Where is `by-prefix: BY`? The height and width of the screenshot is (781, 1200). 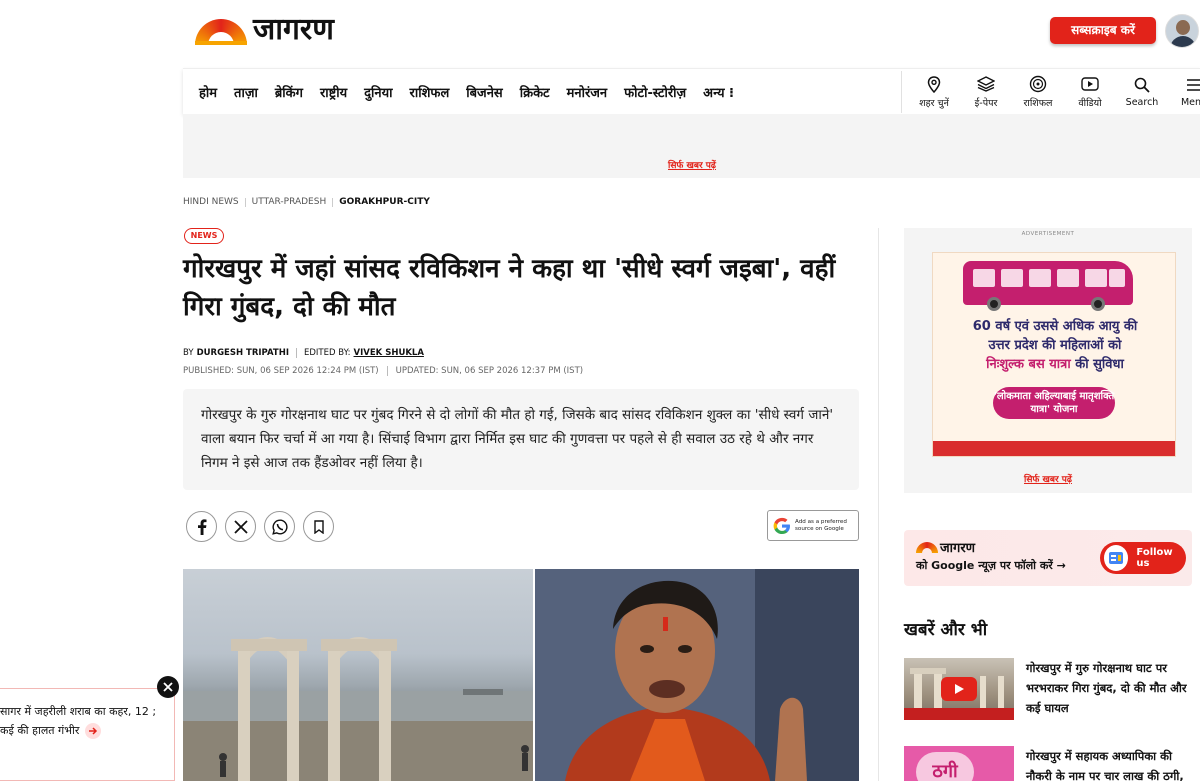 by-prefix: BY is located at coordinates (188, 353).